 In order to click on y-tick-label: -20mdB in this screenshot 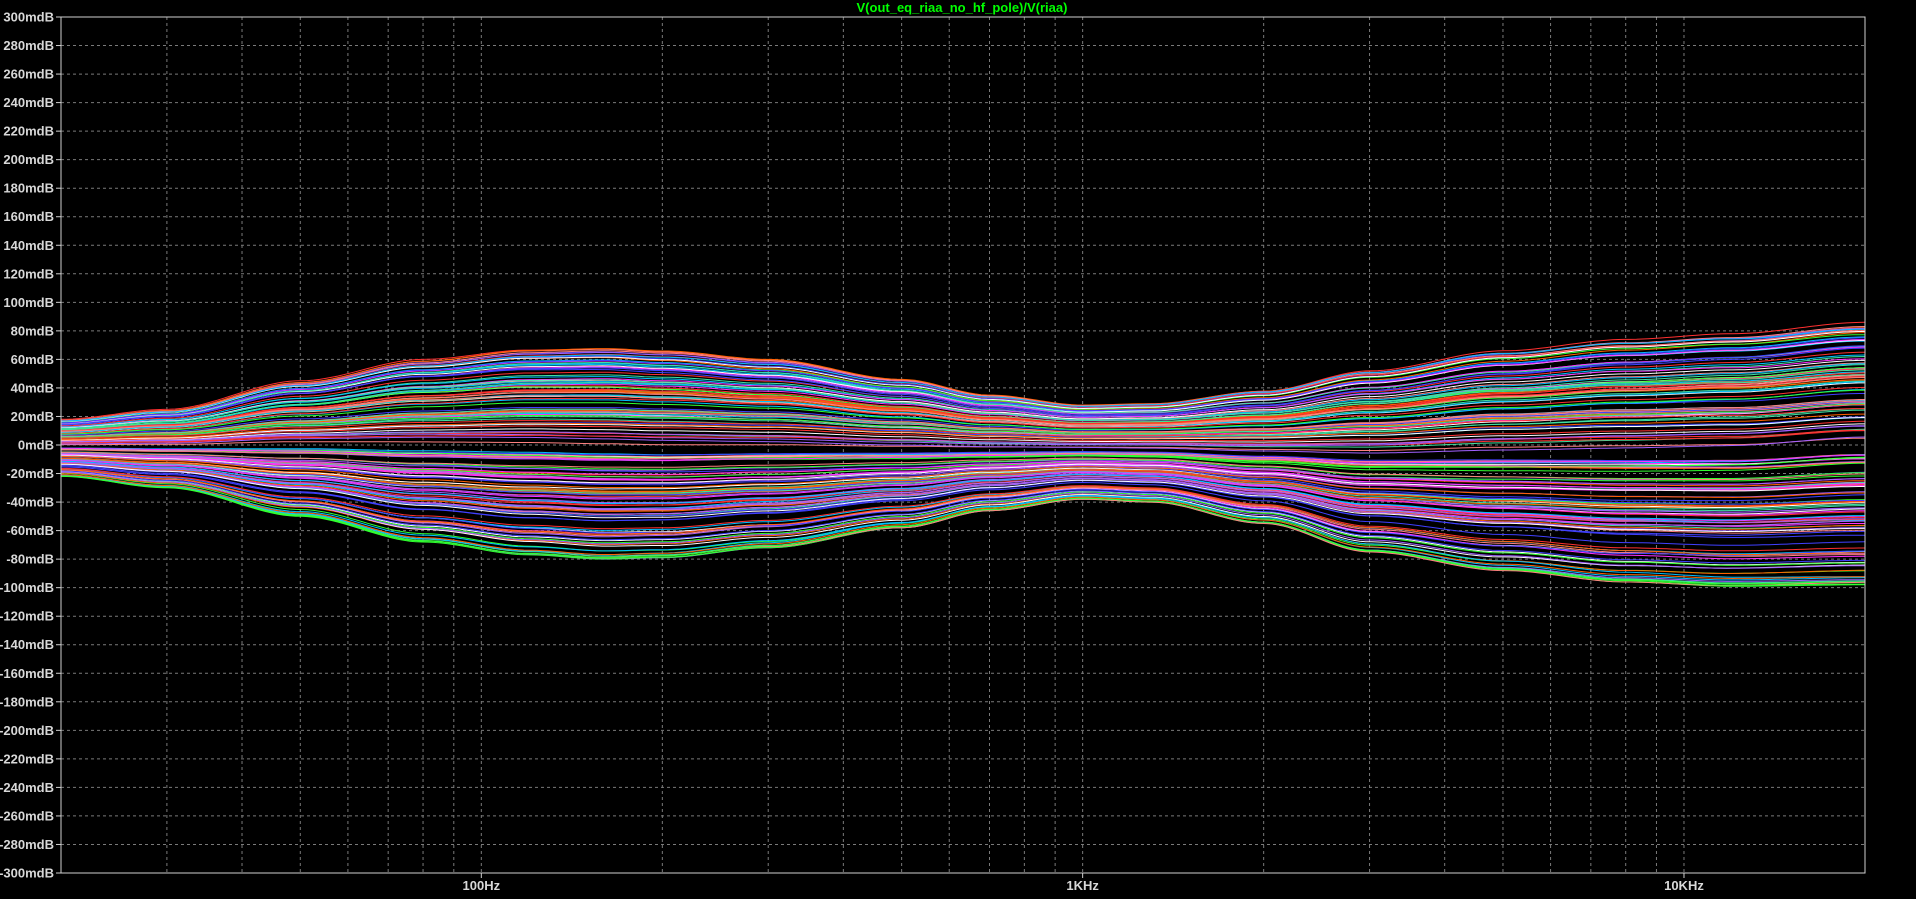, I will do `click(30, 473)`.